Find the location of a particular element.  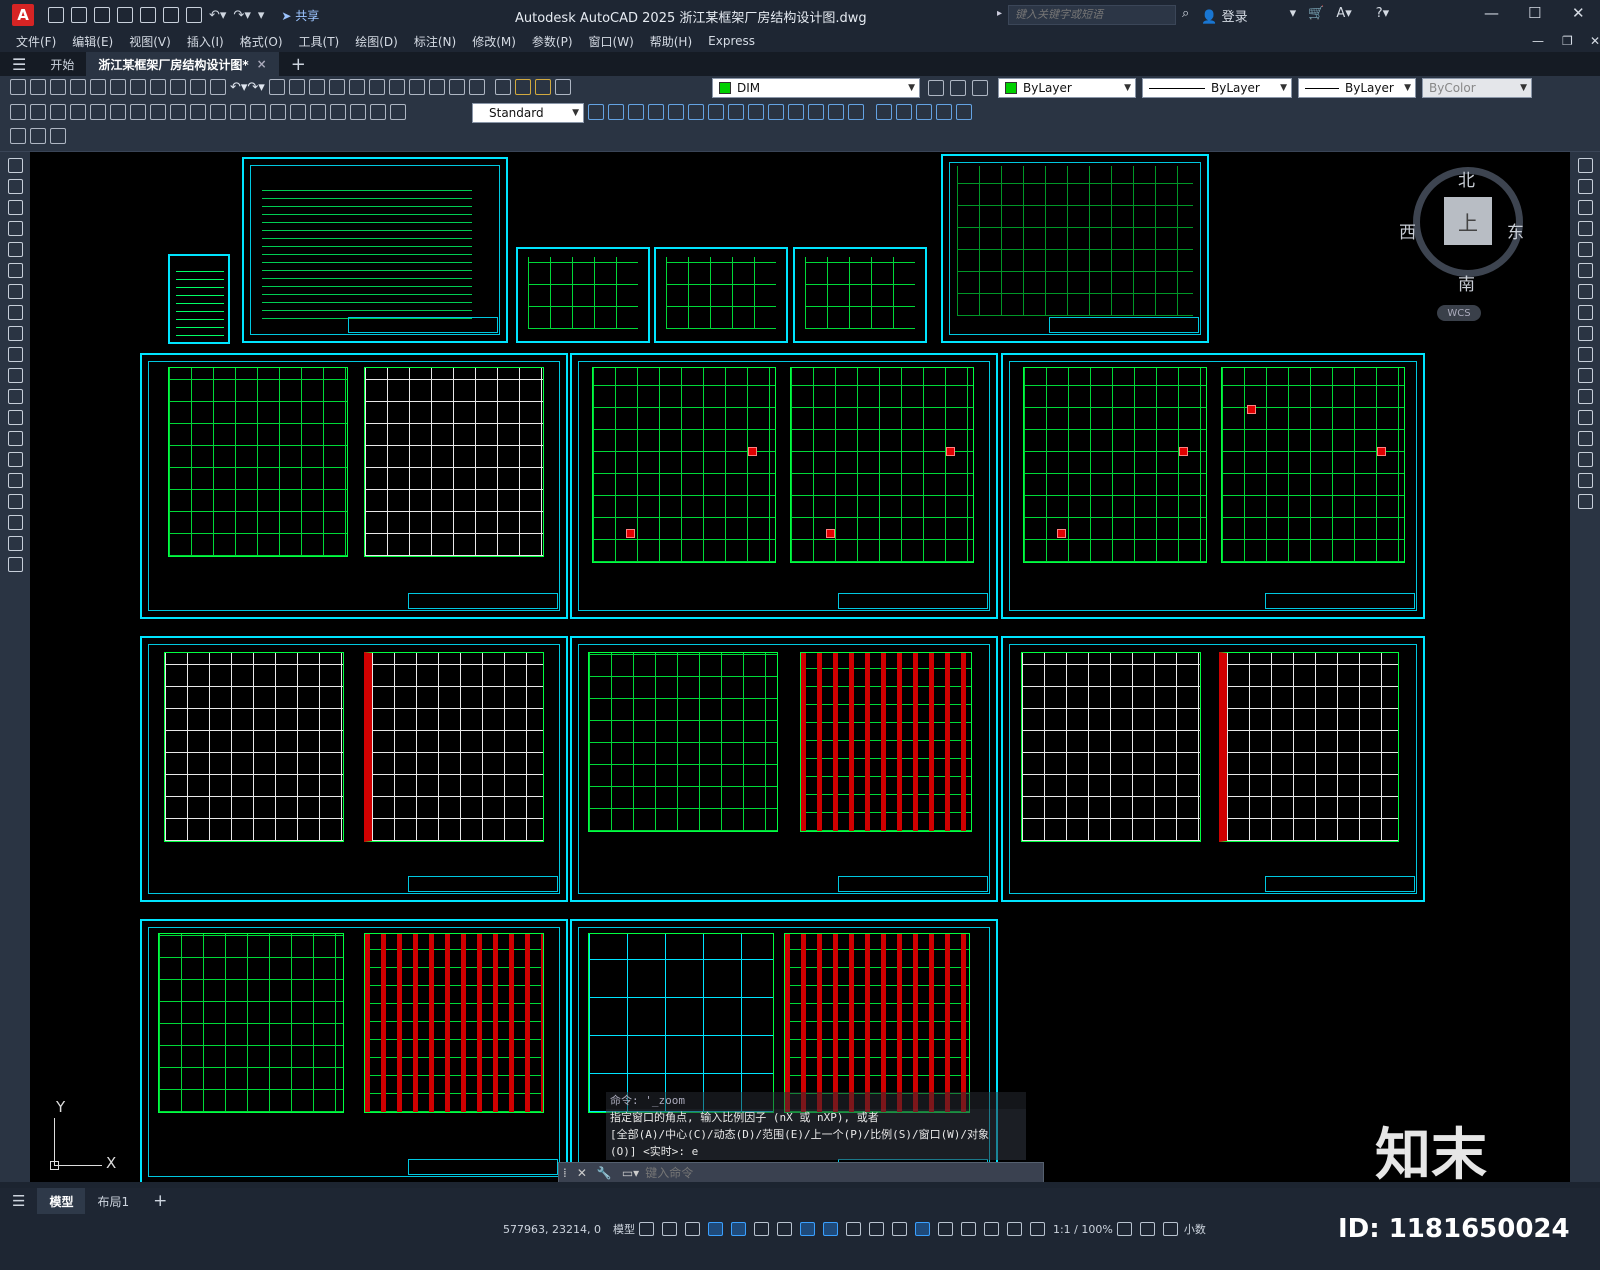

object-snap-icon is located at coordinates (830, 1229).